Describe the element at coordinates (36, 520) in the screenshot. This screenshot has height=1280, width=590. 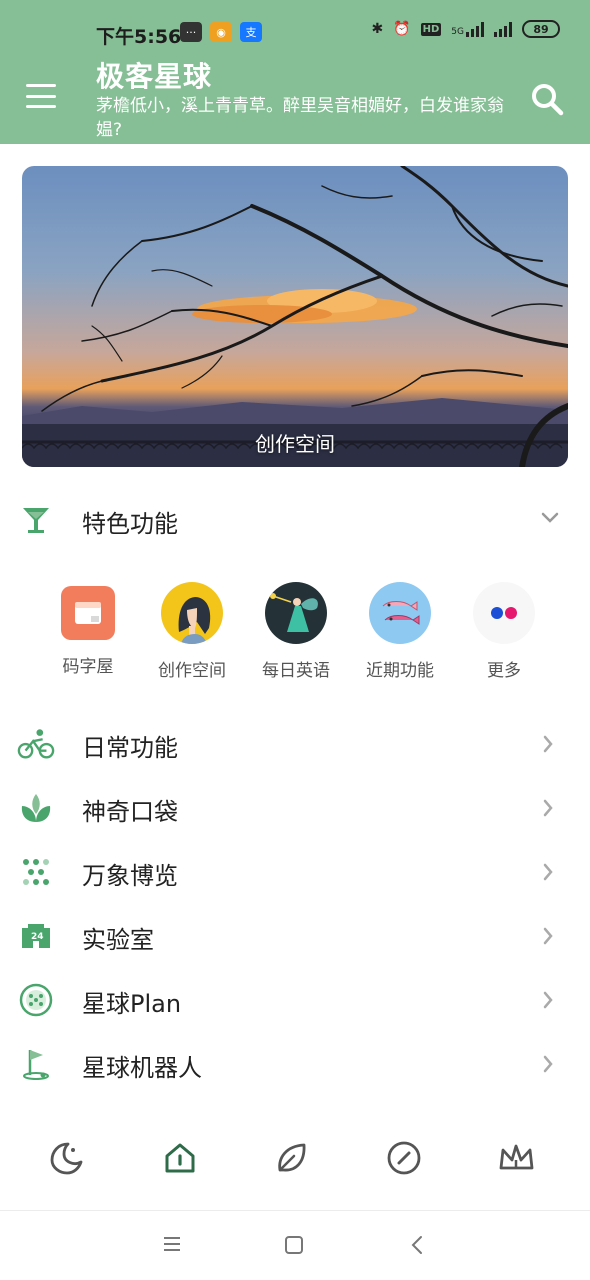
I see `cocktail-icon` at that location.